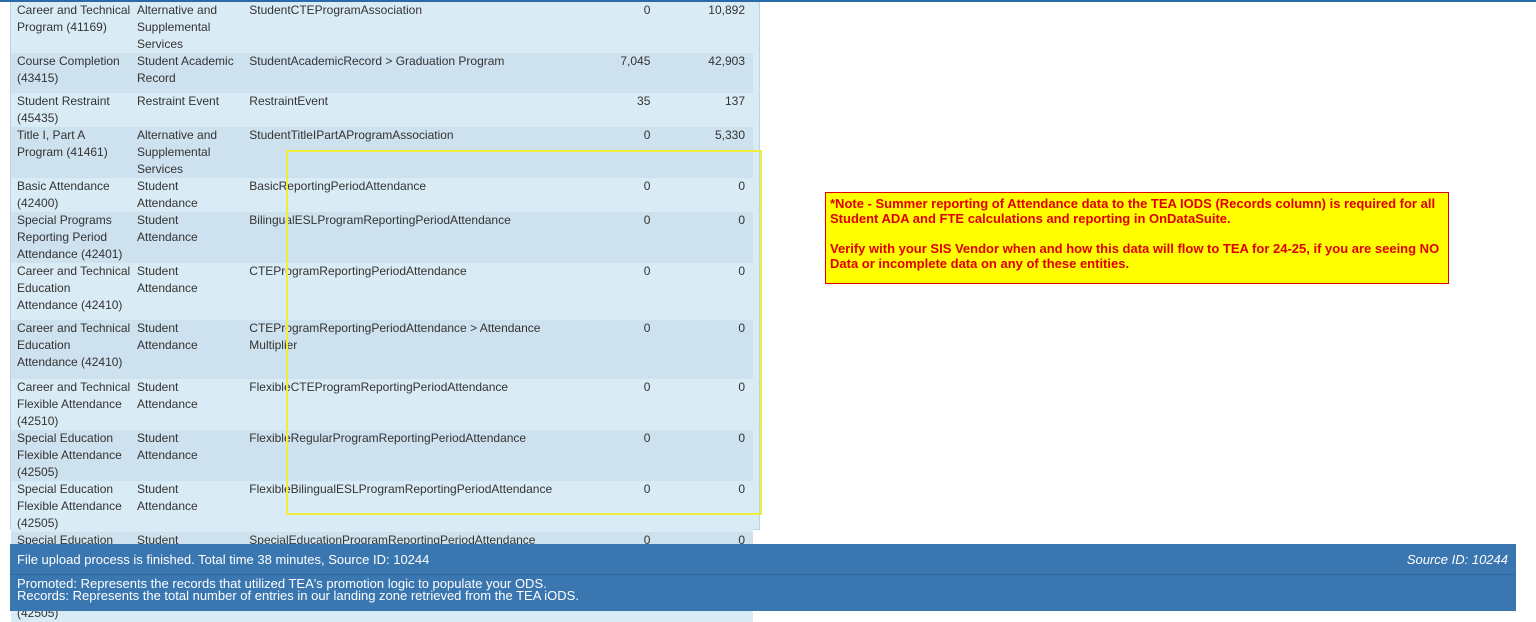 The image size is (1536, 622). What do you see at coordinates (62, 143) in the screenshot?
I see `category-cell: Title I, Part A Program (41461)` at bounding box center [62, 143].